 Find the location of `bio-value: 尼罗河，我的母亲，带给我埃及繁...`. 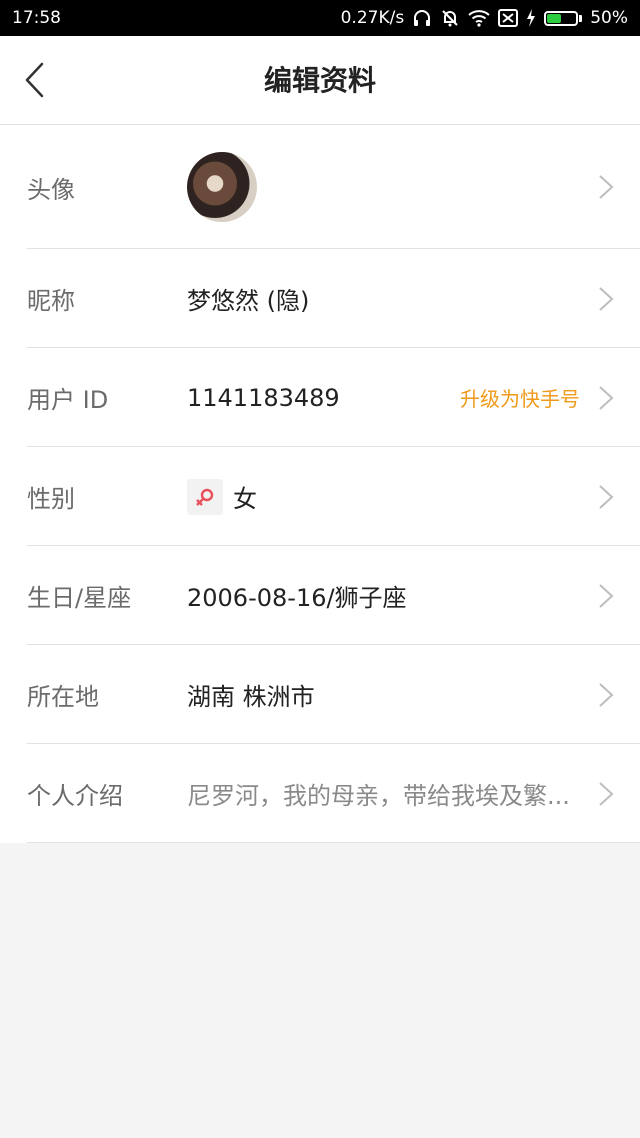

bio-value: 尼罗河，我的母亲，带给我埃及繁... is located at coordinates (378, 796).